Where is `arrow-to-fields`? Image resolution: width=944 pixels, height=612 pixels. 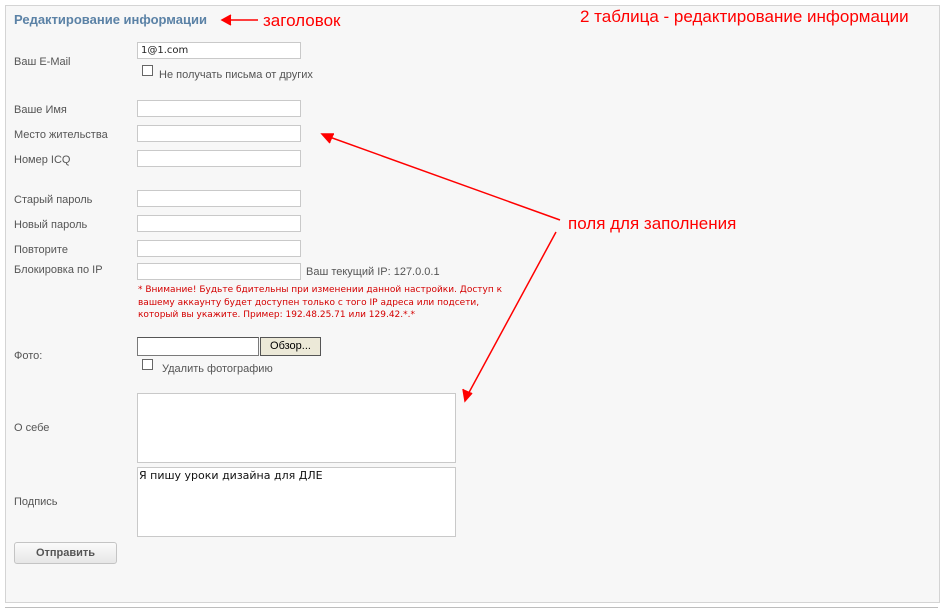 arrow-to-fields is located at coordinates (440, 177).